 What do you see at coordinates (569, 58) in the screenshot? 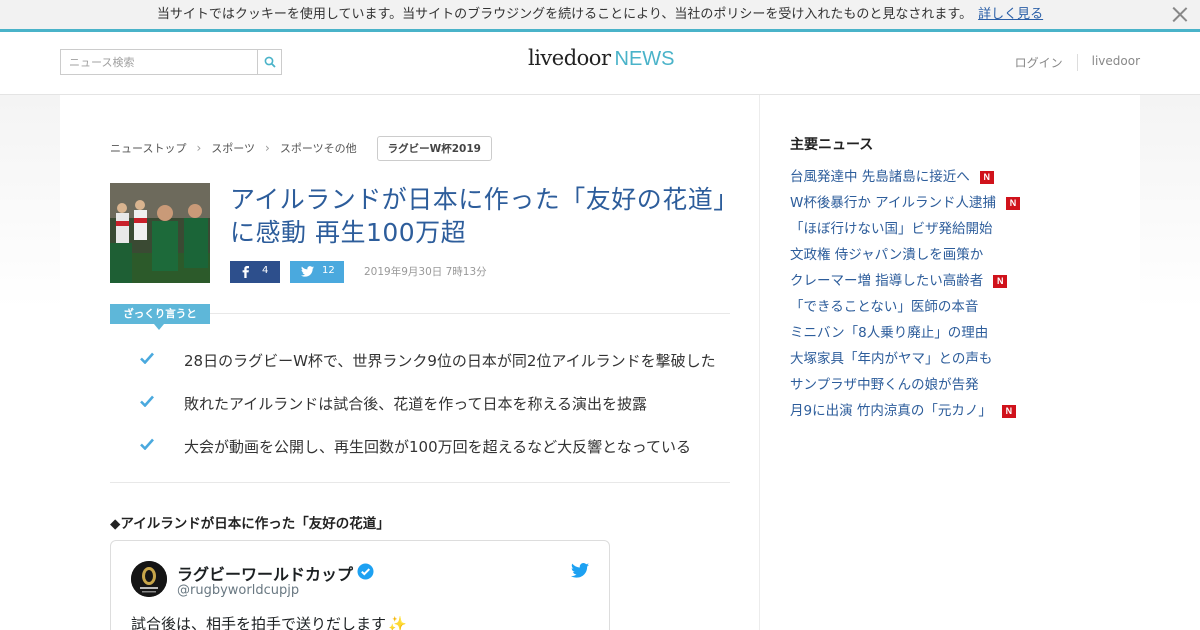
I see `logo-main: livedoor` at bounding box center [569, 58].